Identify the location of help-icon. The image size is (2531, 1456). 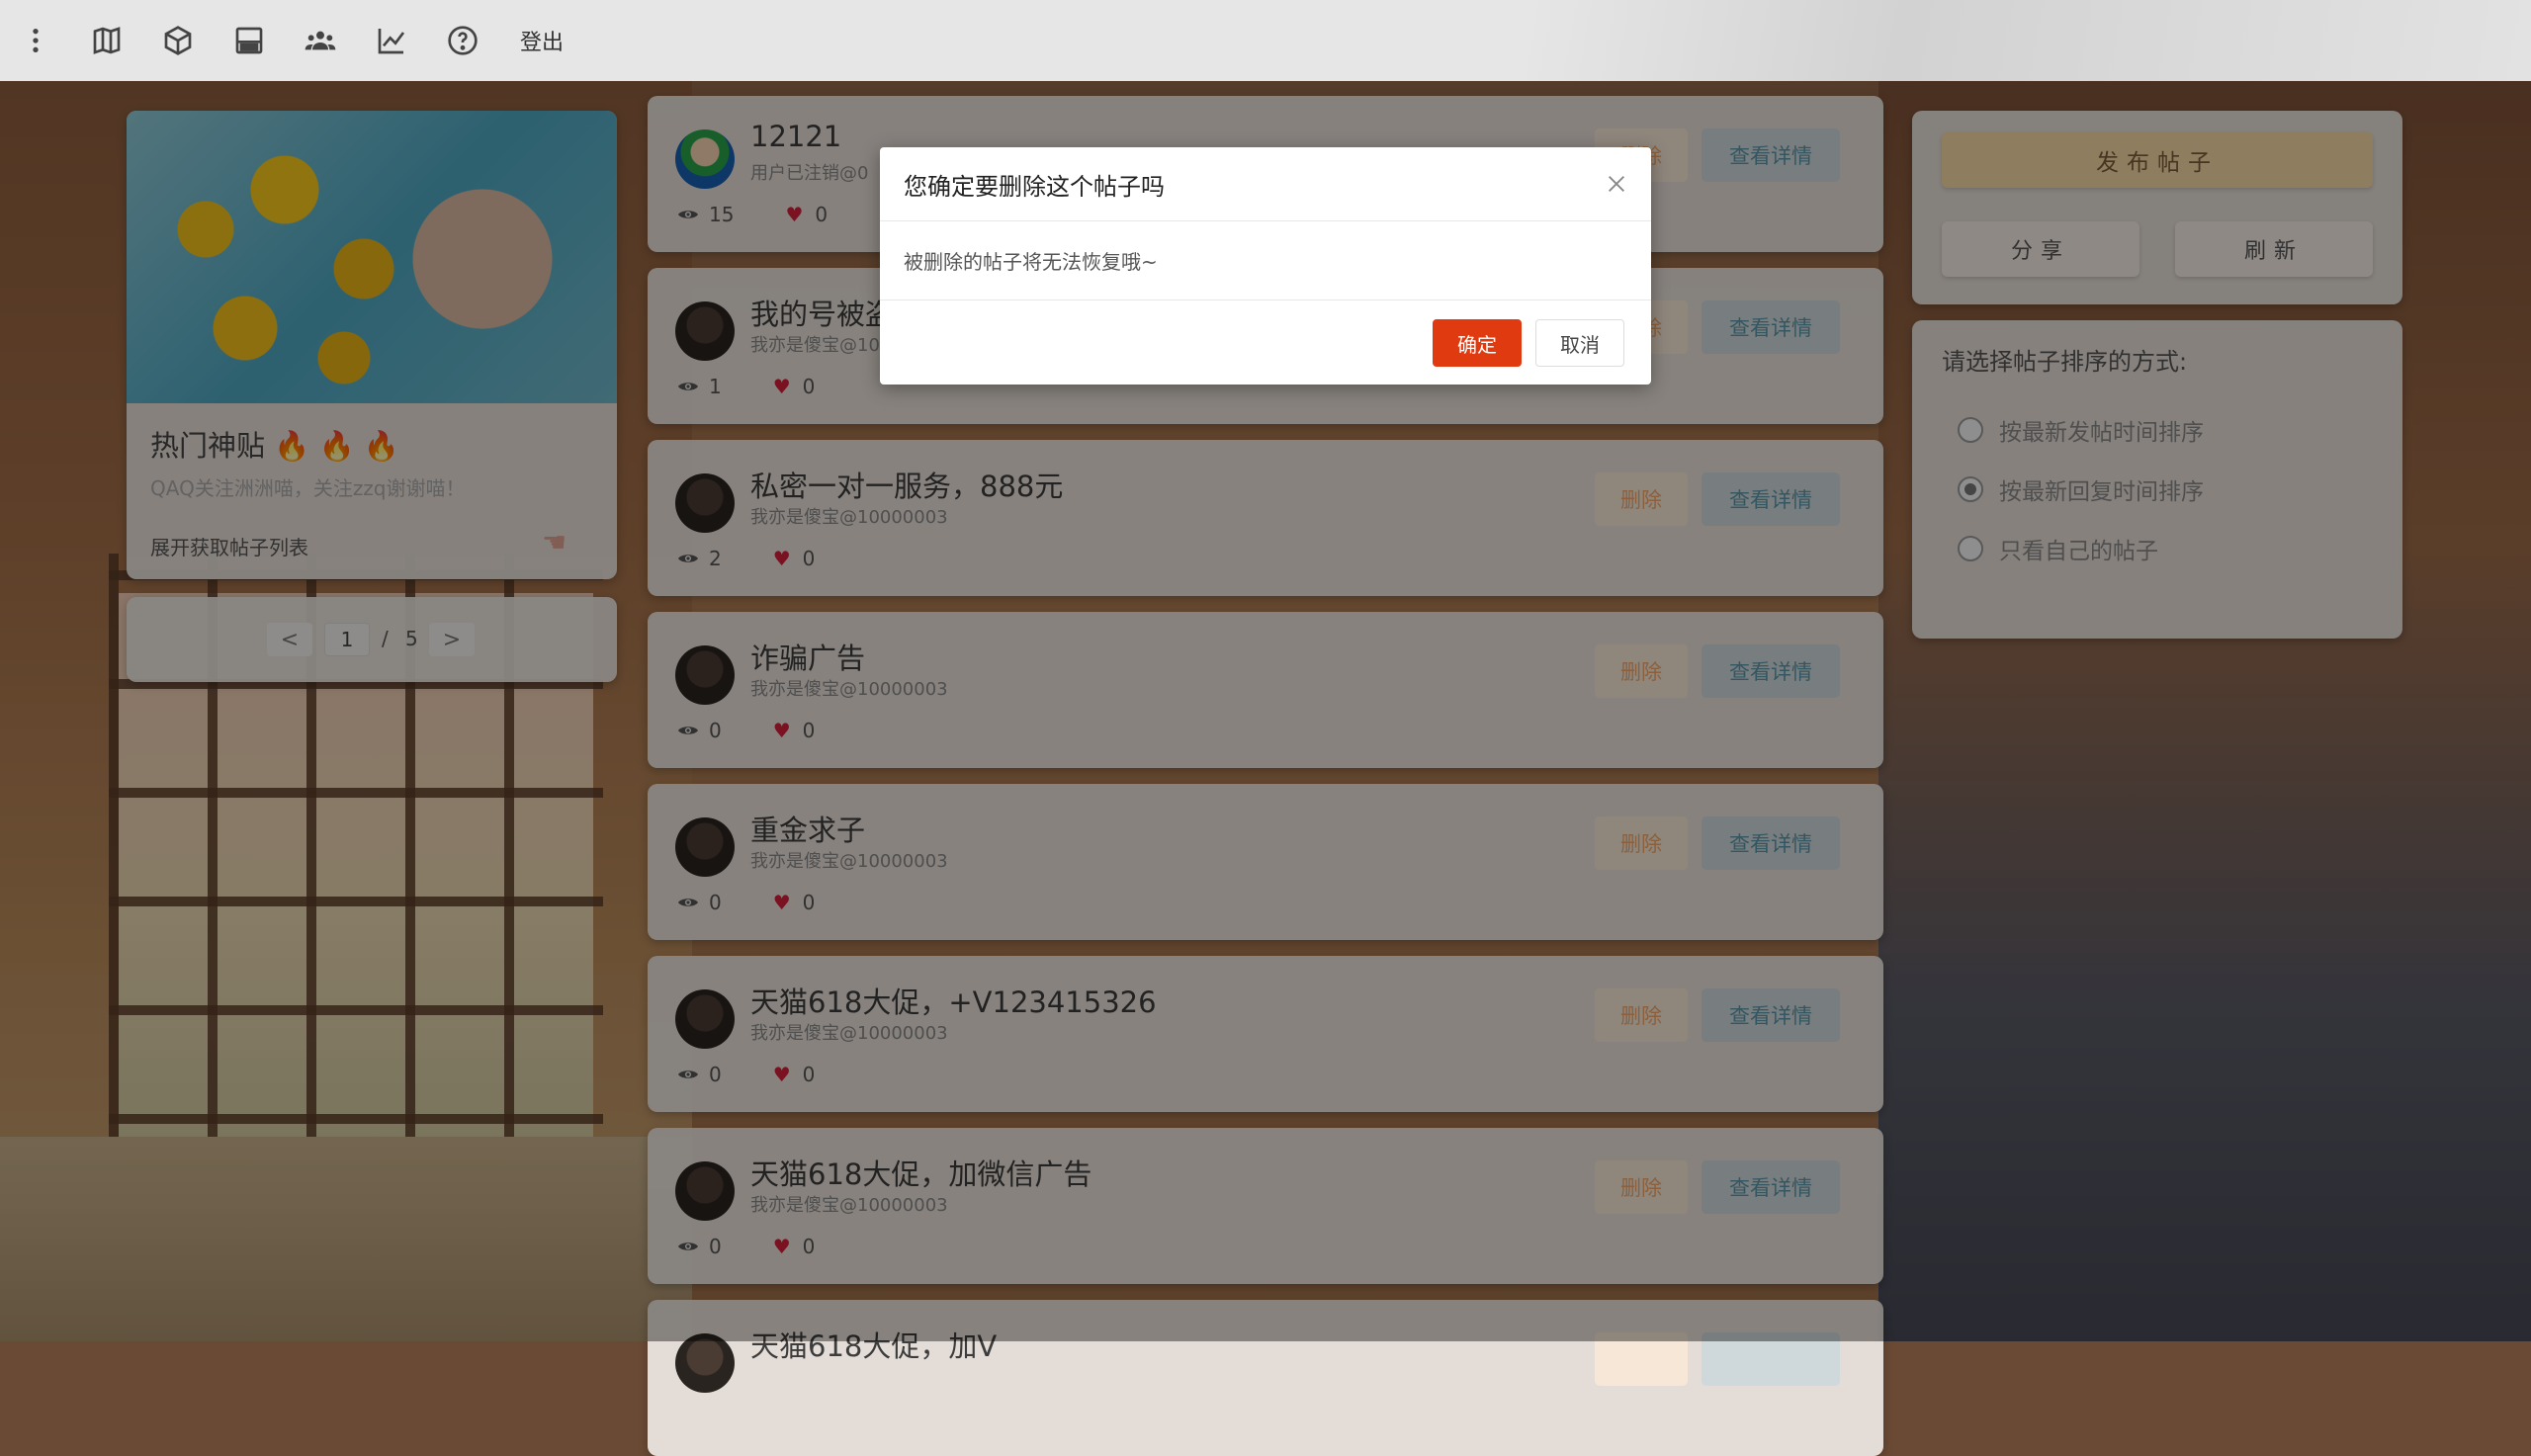
(462, 40).